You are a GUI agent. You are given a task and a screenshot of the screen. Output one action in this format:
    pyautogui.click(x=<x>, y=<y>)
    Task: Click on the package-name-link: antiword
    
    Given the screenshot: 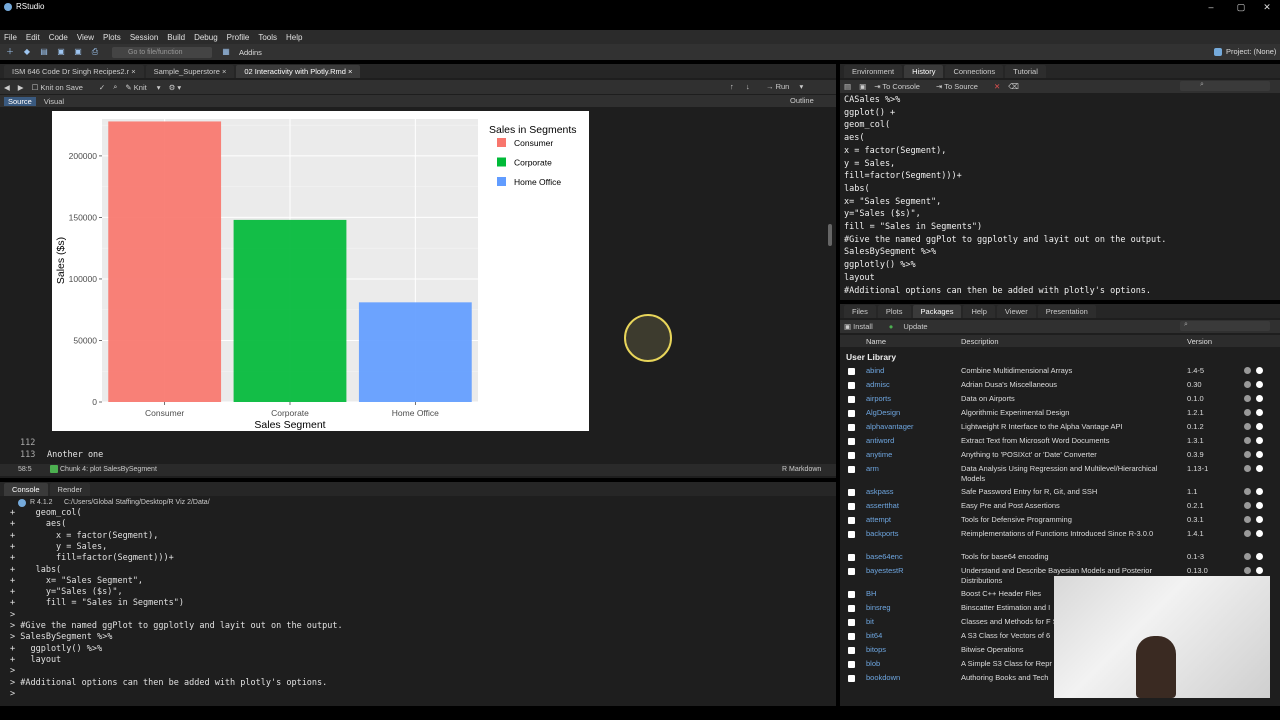 What is the action you would take?
    pyautogui.click(x=880, y=440)
    